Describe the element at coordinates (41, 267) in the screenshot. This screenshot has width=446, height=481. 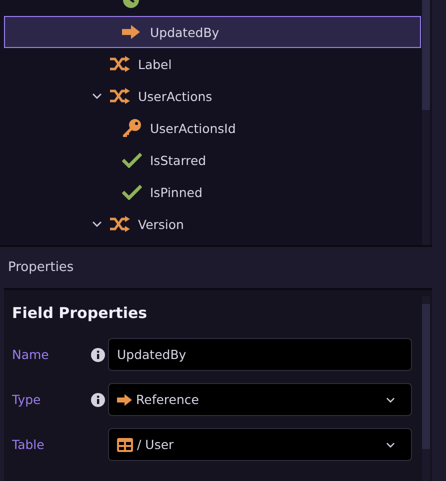
I see `panel-title: Properties` at that location.